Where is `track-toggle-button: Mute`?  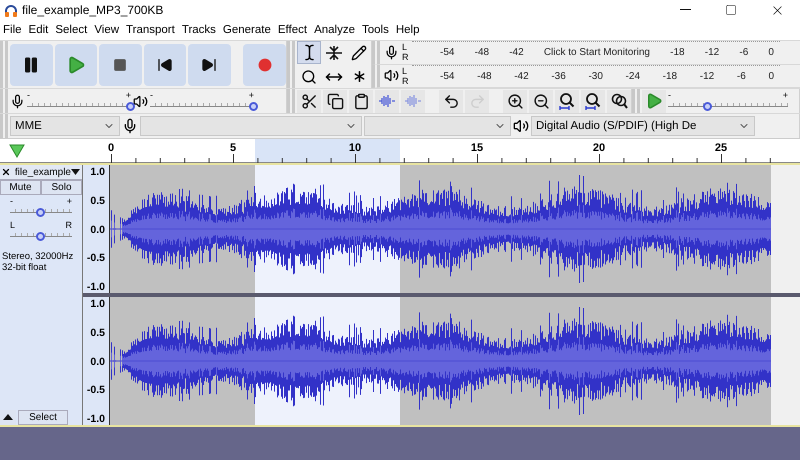
track-toggle-button: Mute is located at coordinates (20, 187).